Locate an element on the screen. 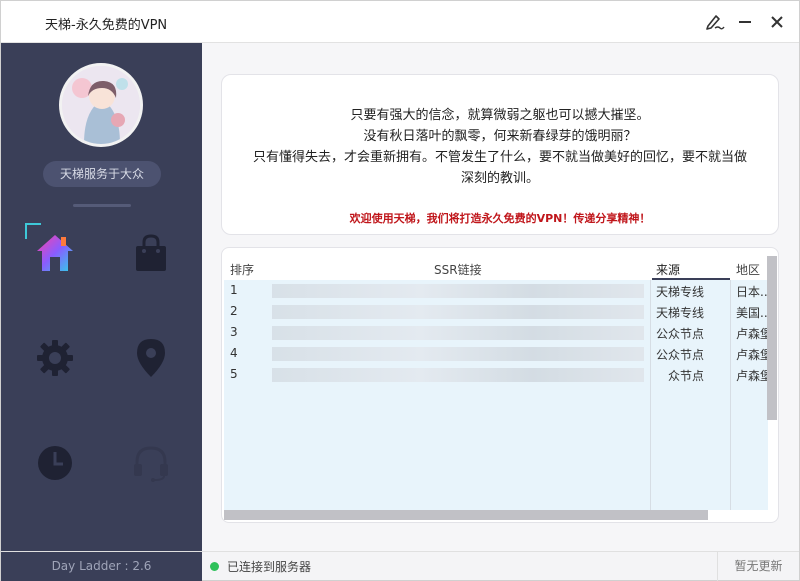 The height and width of the screenshot is (581, 800). clock-icon is located at coordinates (55, 463).